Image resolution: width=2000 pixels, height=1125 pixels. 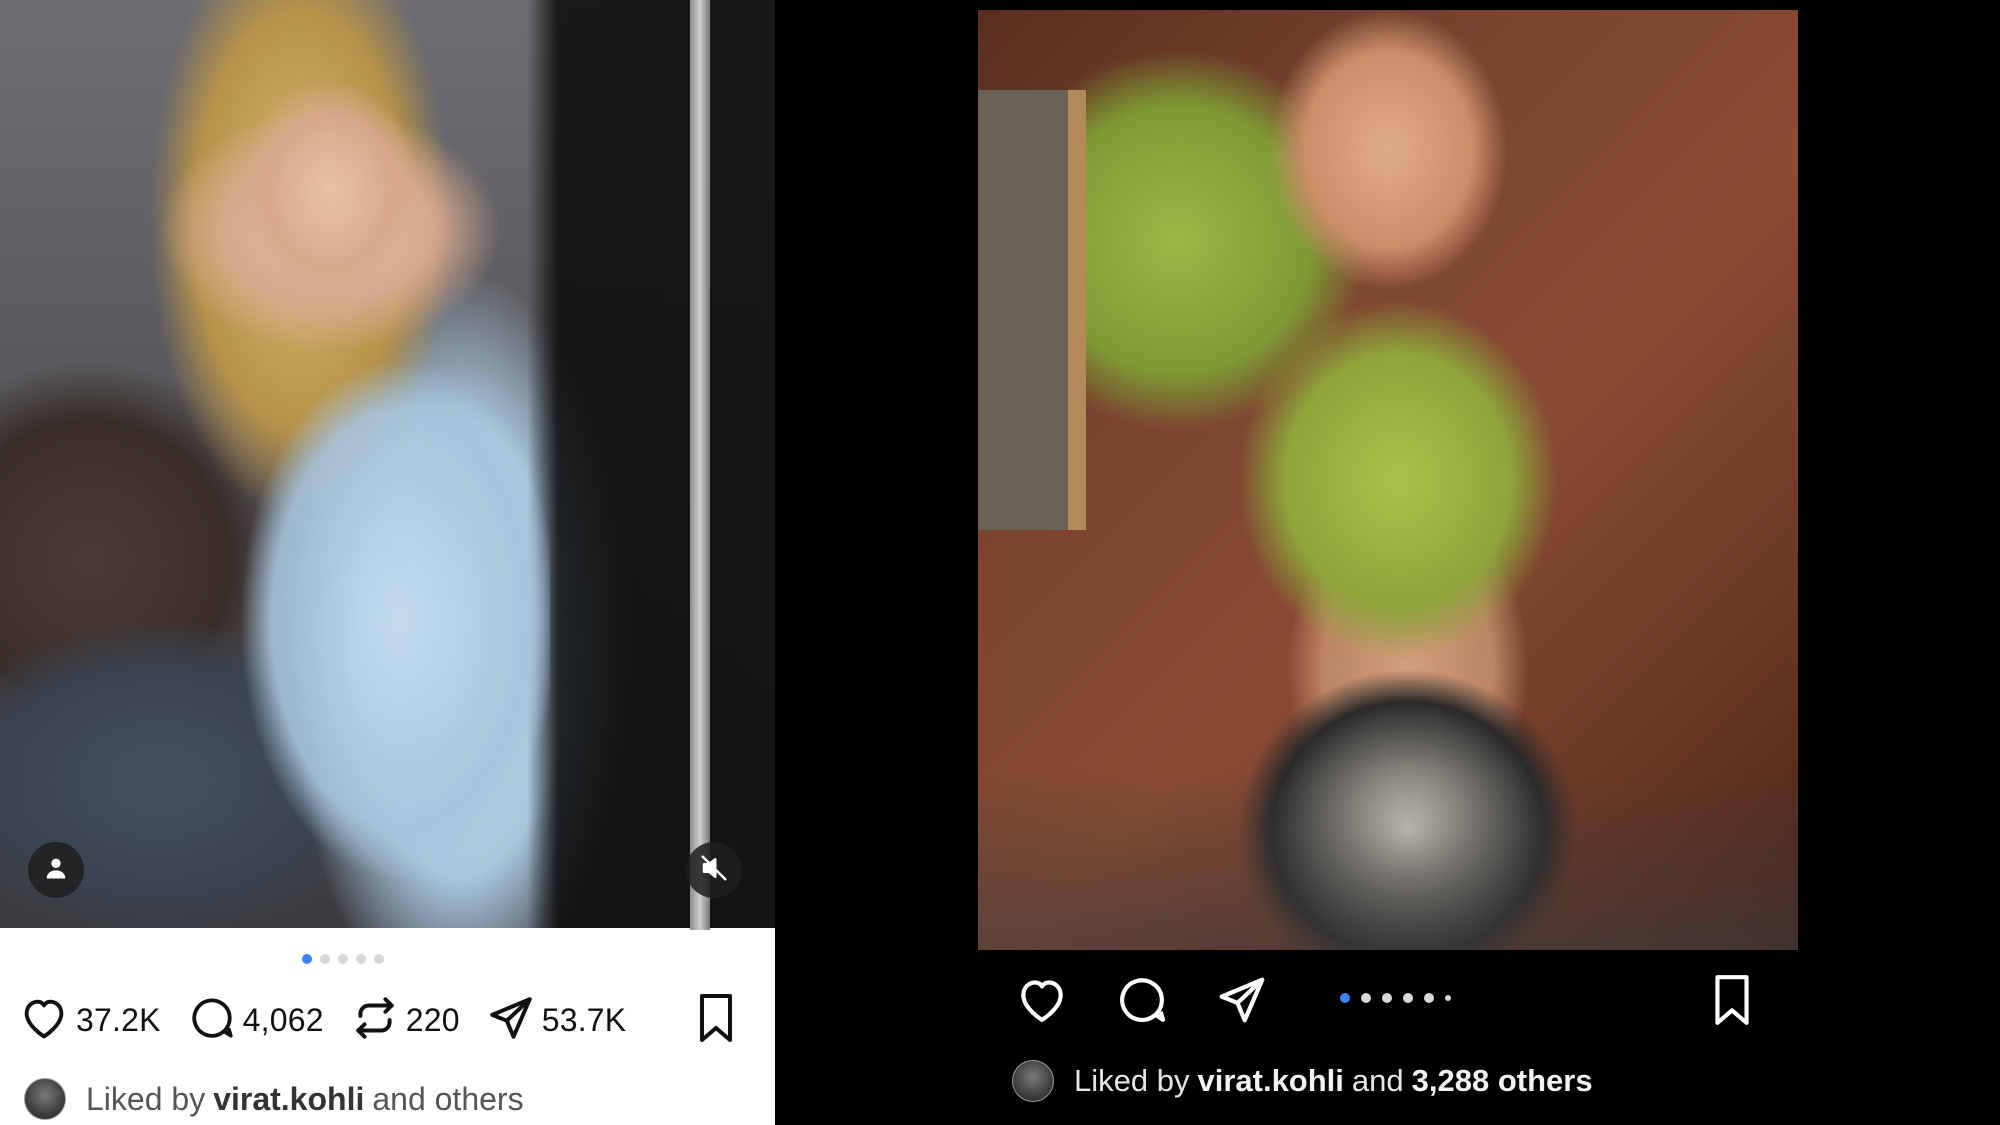 I want to click on carousel-indicator, so click(x=365, y=959).